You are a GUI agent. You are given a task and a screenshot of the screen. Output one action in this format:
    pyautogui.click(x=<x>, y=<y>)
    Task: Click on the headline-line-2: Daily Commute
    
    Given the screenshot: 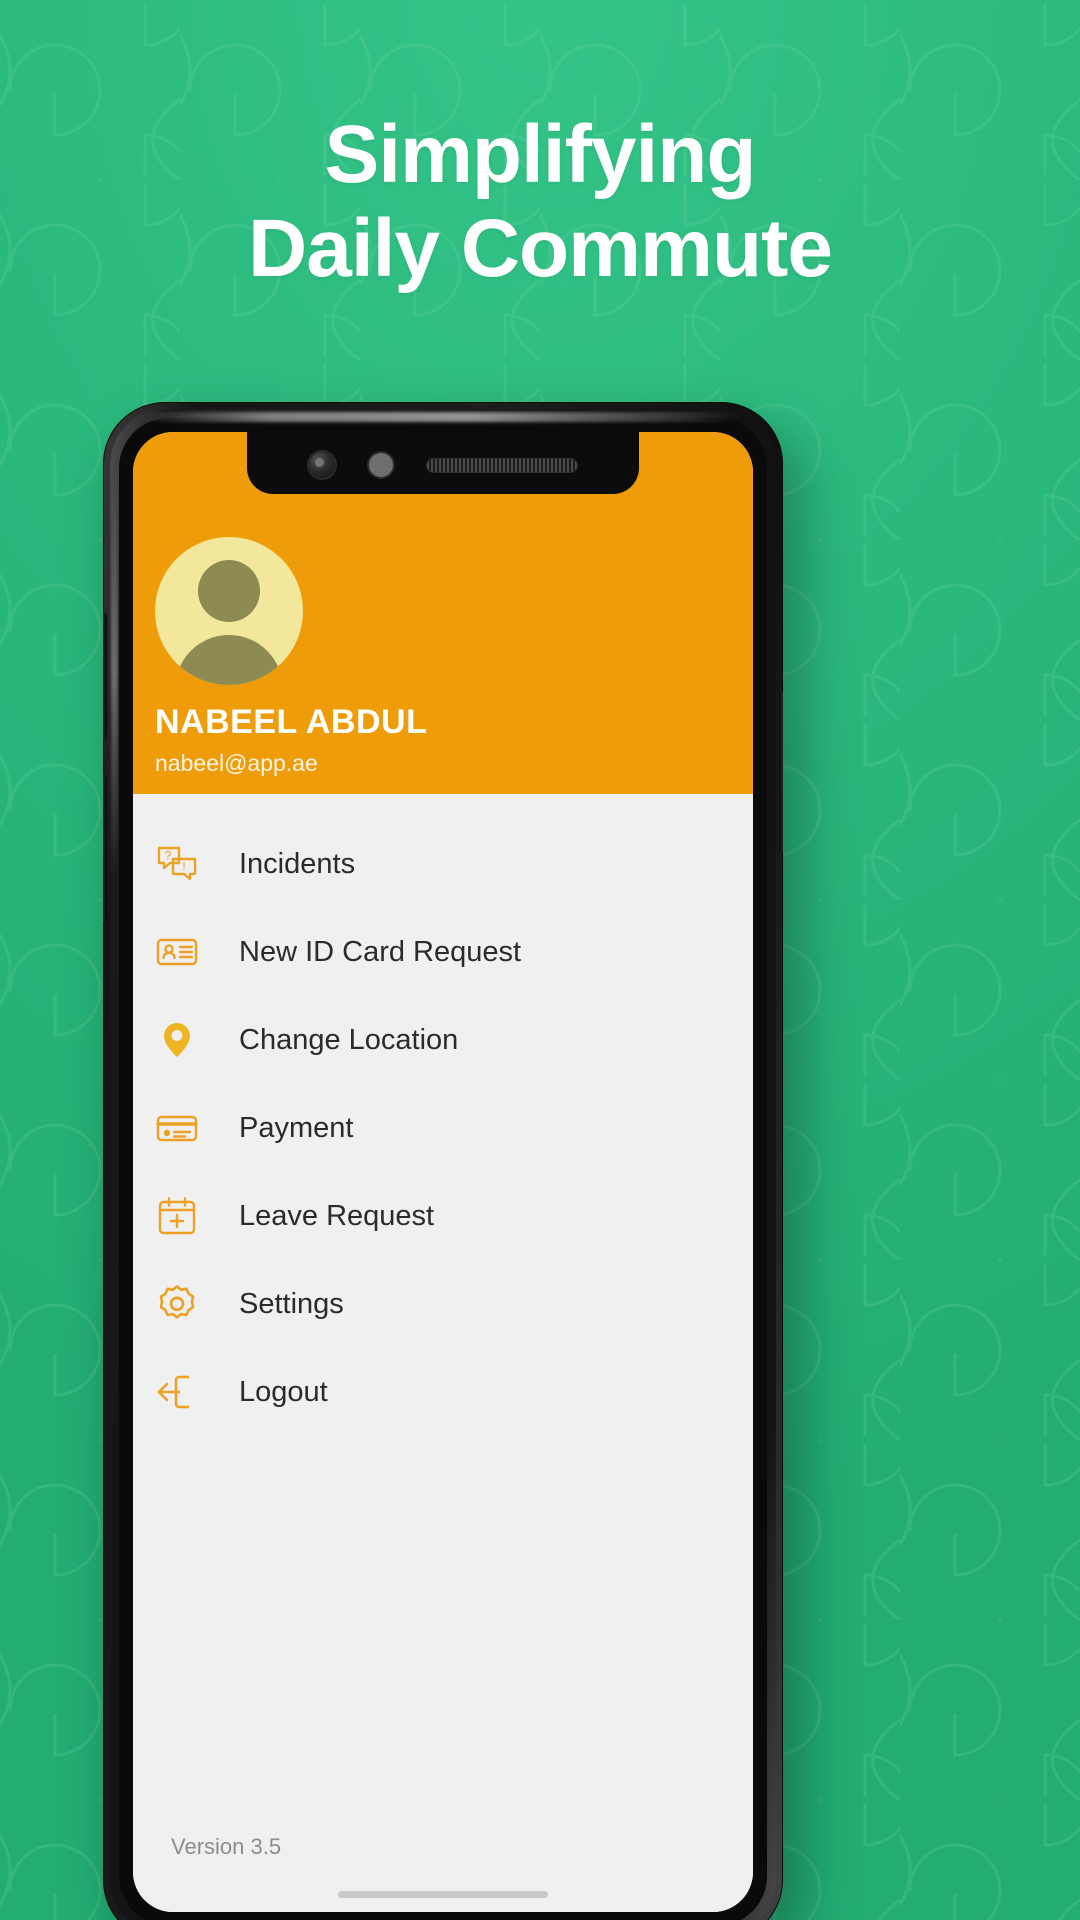 What is the action you would take?
    pyautogui.click(x=540, y=248)
    